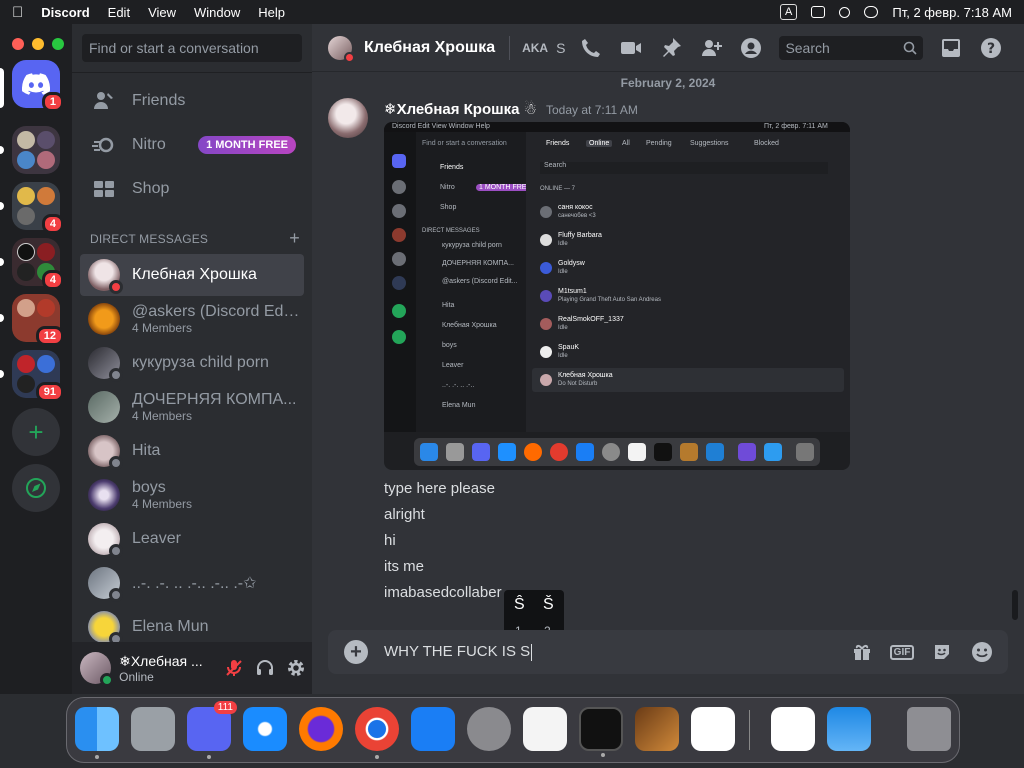  I want to click on menu-view: View, so click(162, 12).